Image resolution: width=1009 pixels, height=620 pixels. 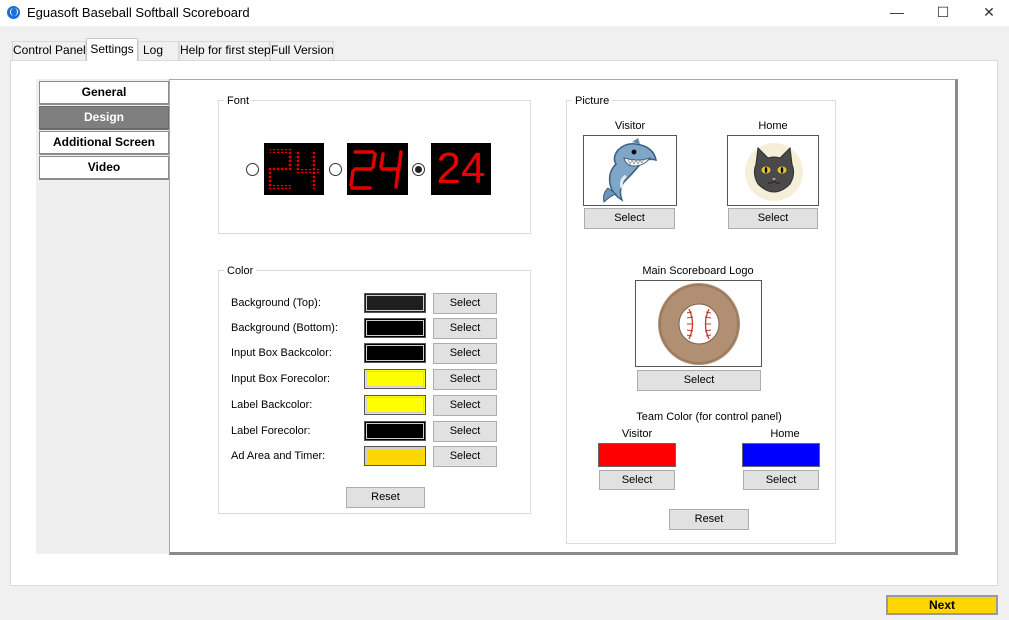 I want to click on visitor-picture-frame, so click(x=630, y=170).